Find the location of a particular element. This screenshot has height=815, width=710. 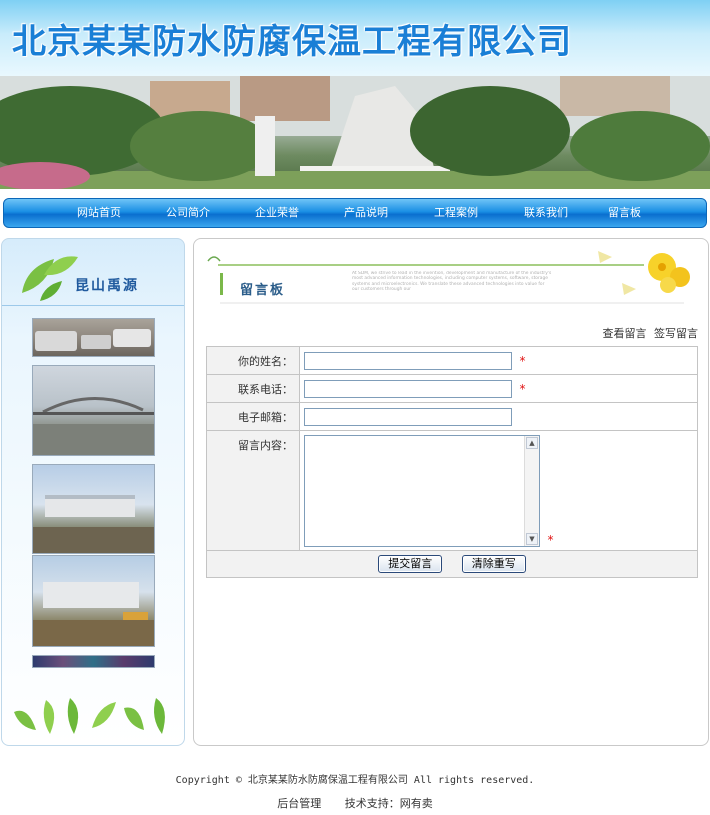

form-row-email: 电子邮箱： is located at coordinates (452, 416).